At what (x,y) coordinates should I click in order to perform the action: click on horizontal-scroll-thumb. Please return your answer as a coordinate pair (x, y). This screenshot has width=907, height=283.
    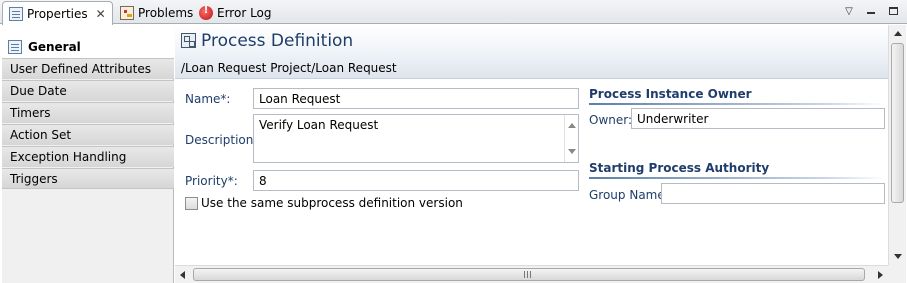
    Looking at the image, I should click on (529, 274).